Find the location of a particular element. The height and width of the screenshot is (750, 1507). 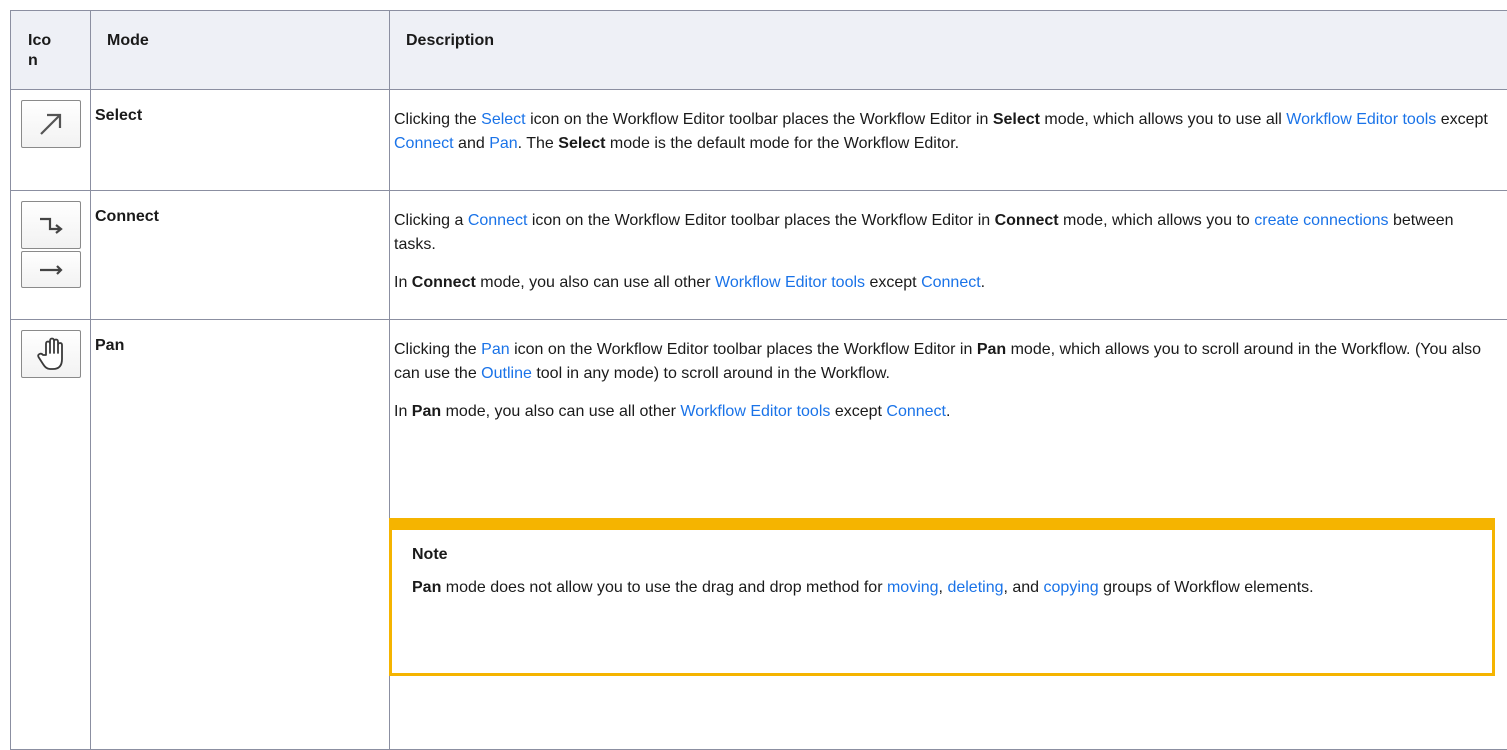

header-description: Description is located at coordinates (948, 50).